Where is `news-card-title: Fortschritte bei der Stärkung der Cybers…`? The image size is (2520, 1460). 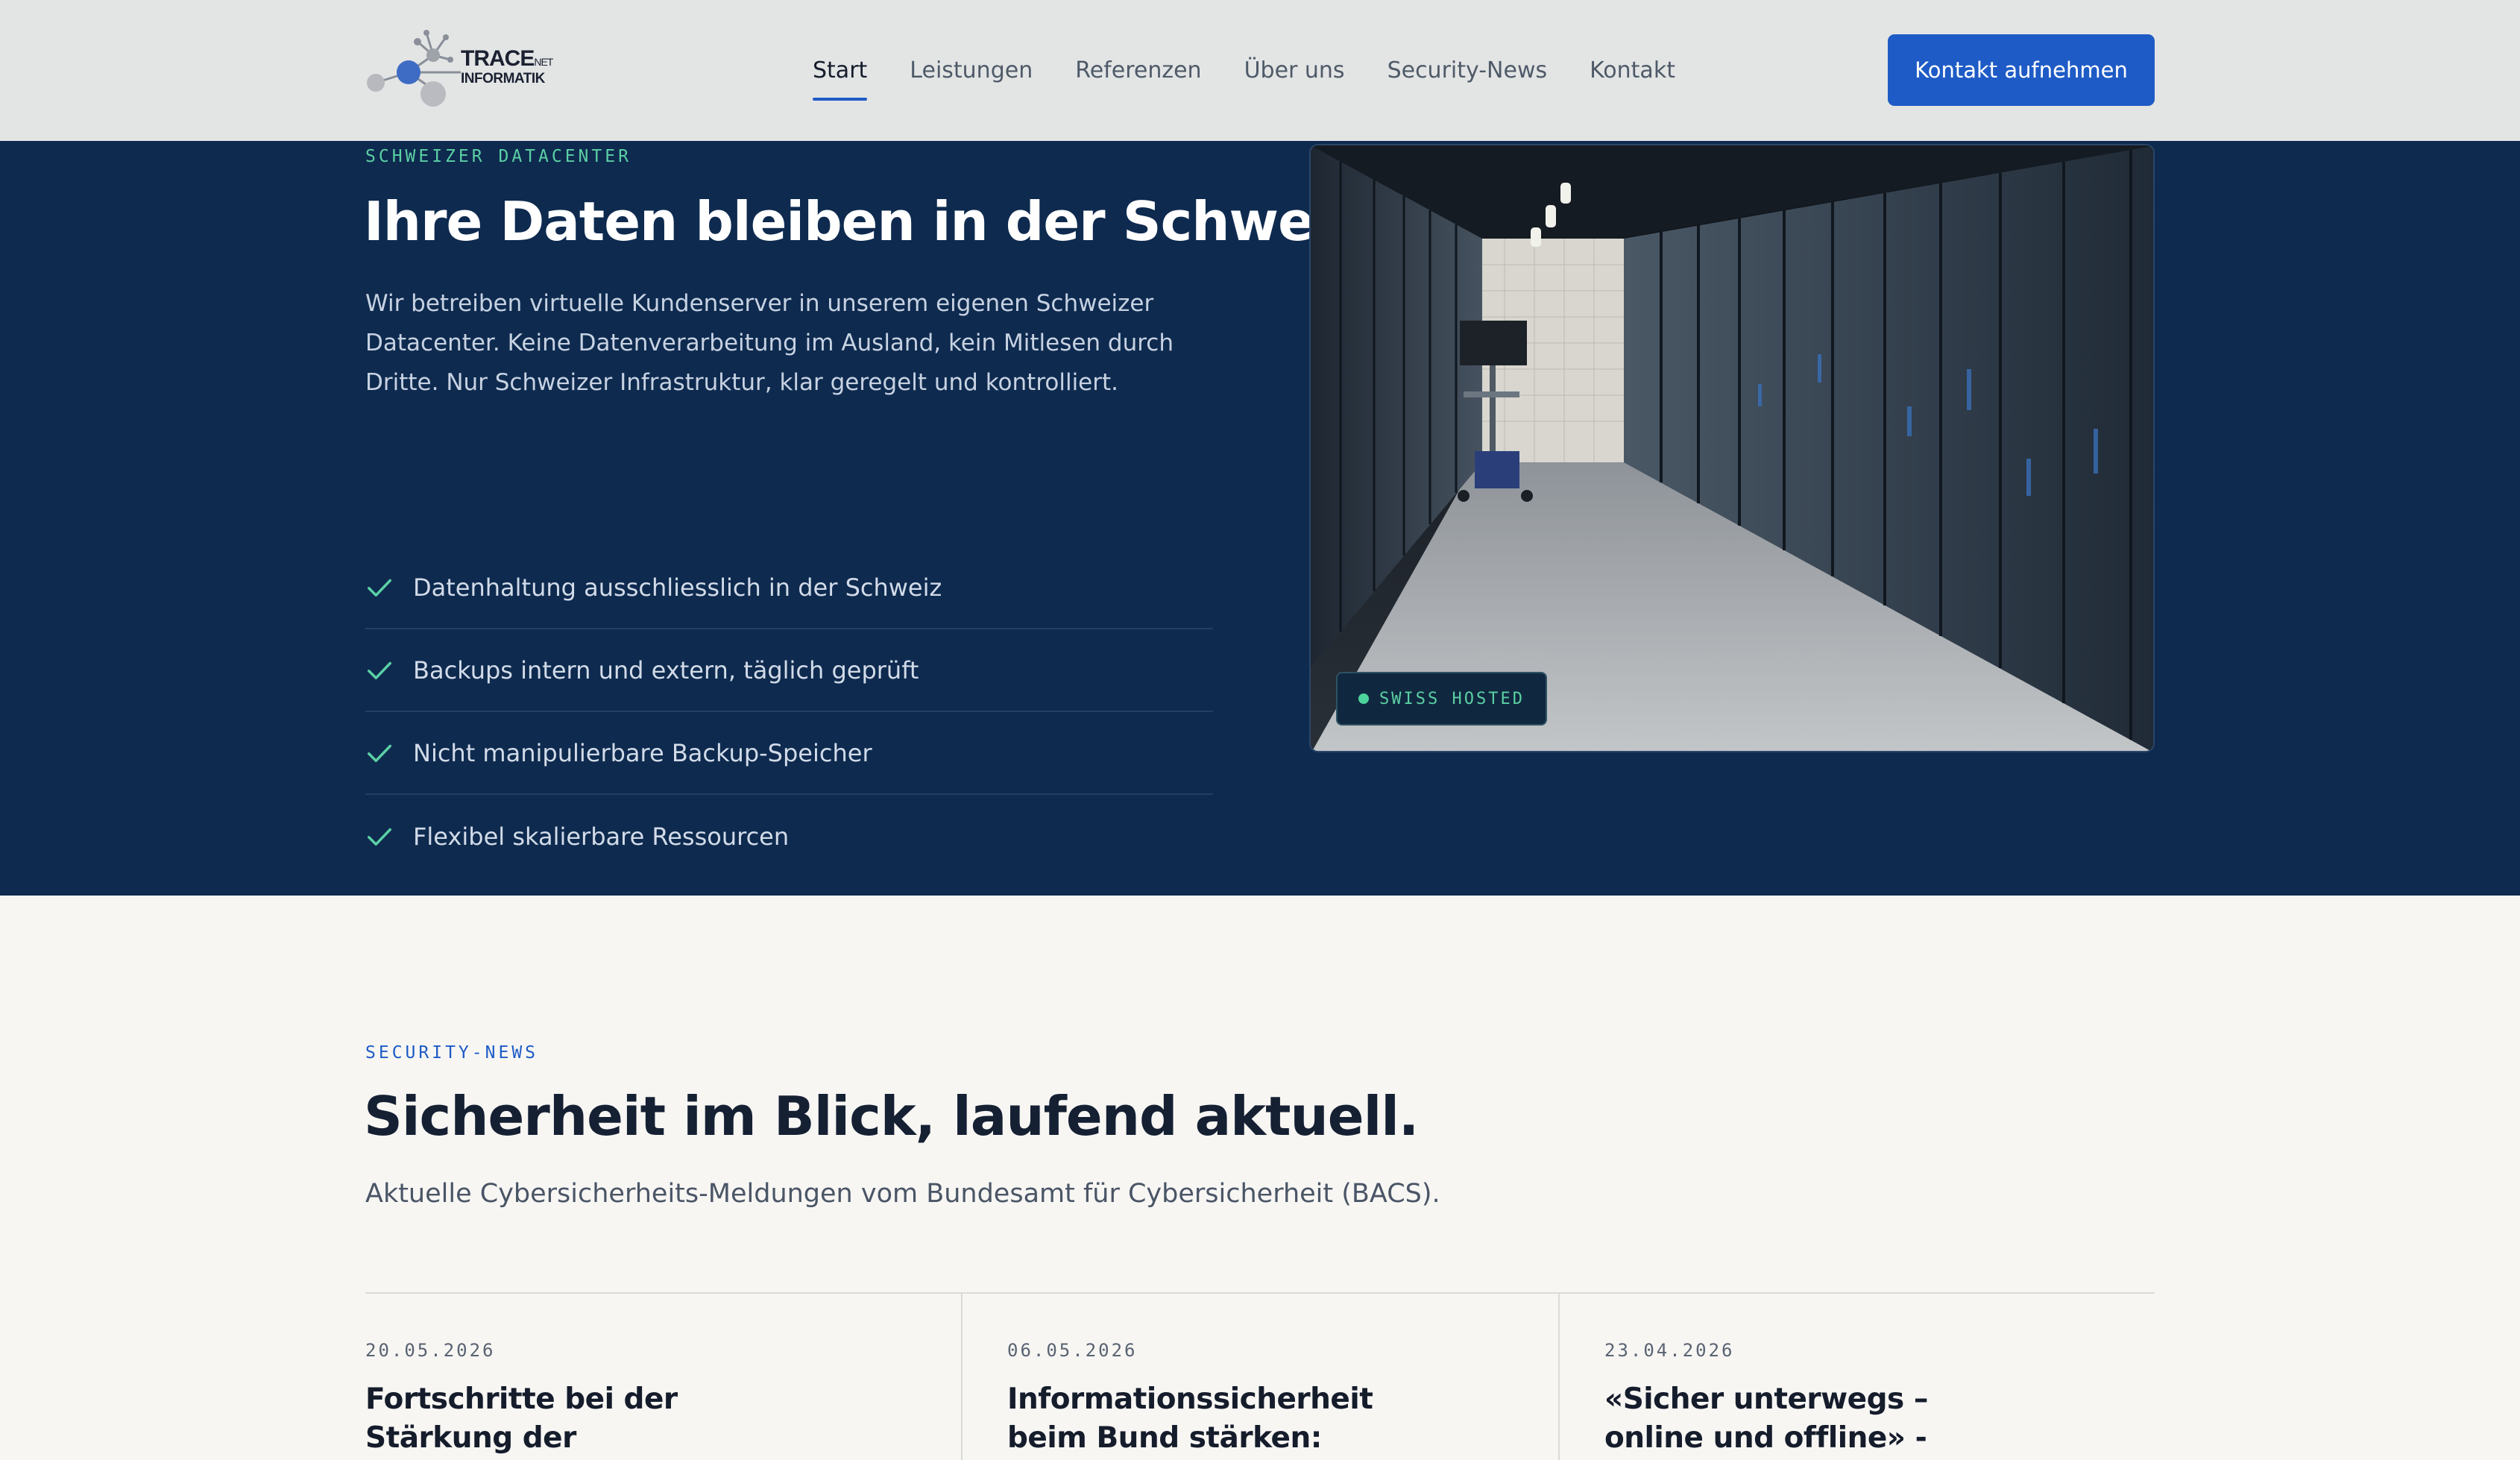 news-card-title: Fortschritte bei der Stärkung der Cybers… is located at coordinates (574, 1420).